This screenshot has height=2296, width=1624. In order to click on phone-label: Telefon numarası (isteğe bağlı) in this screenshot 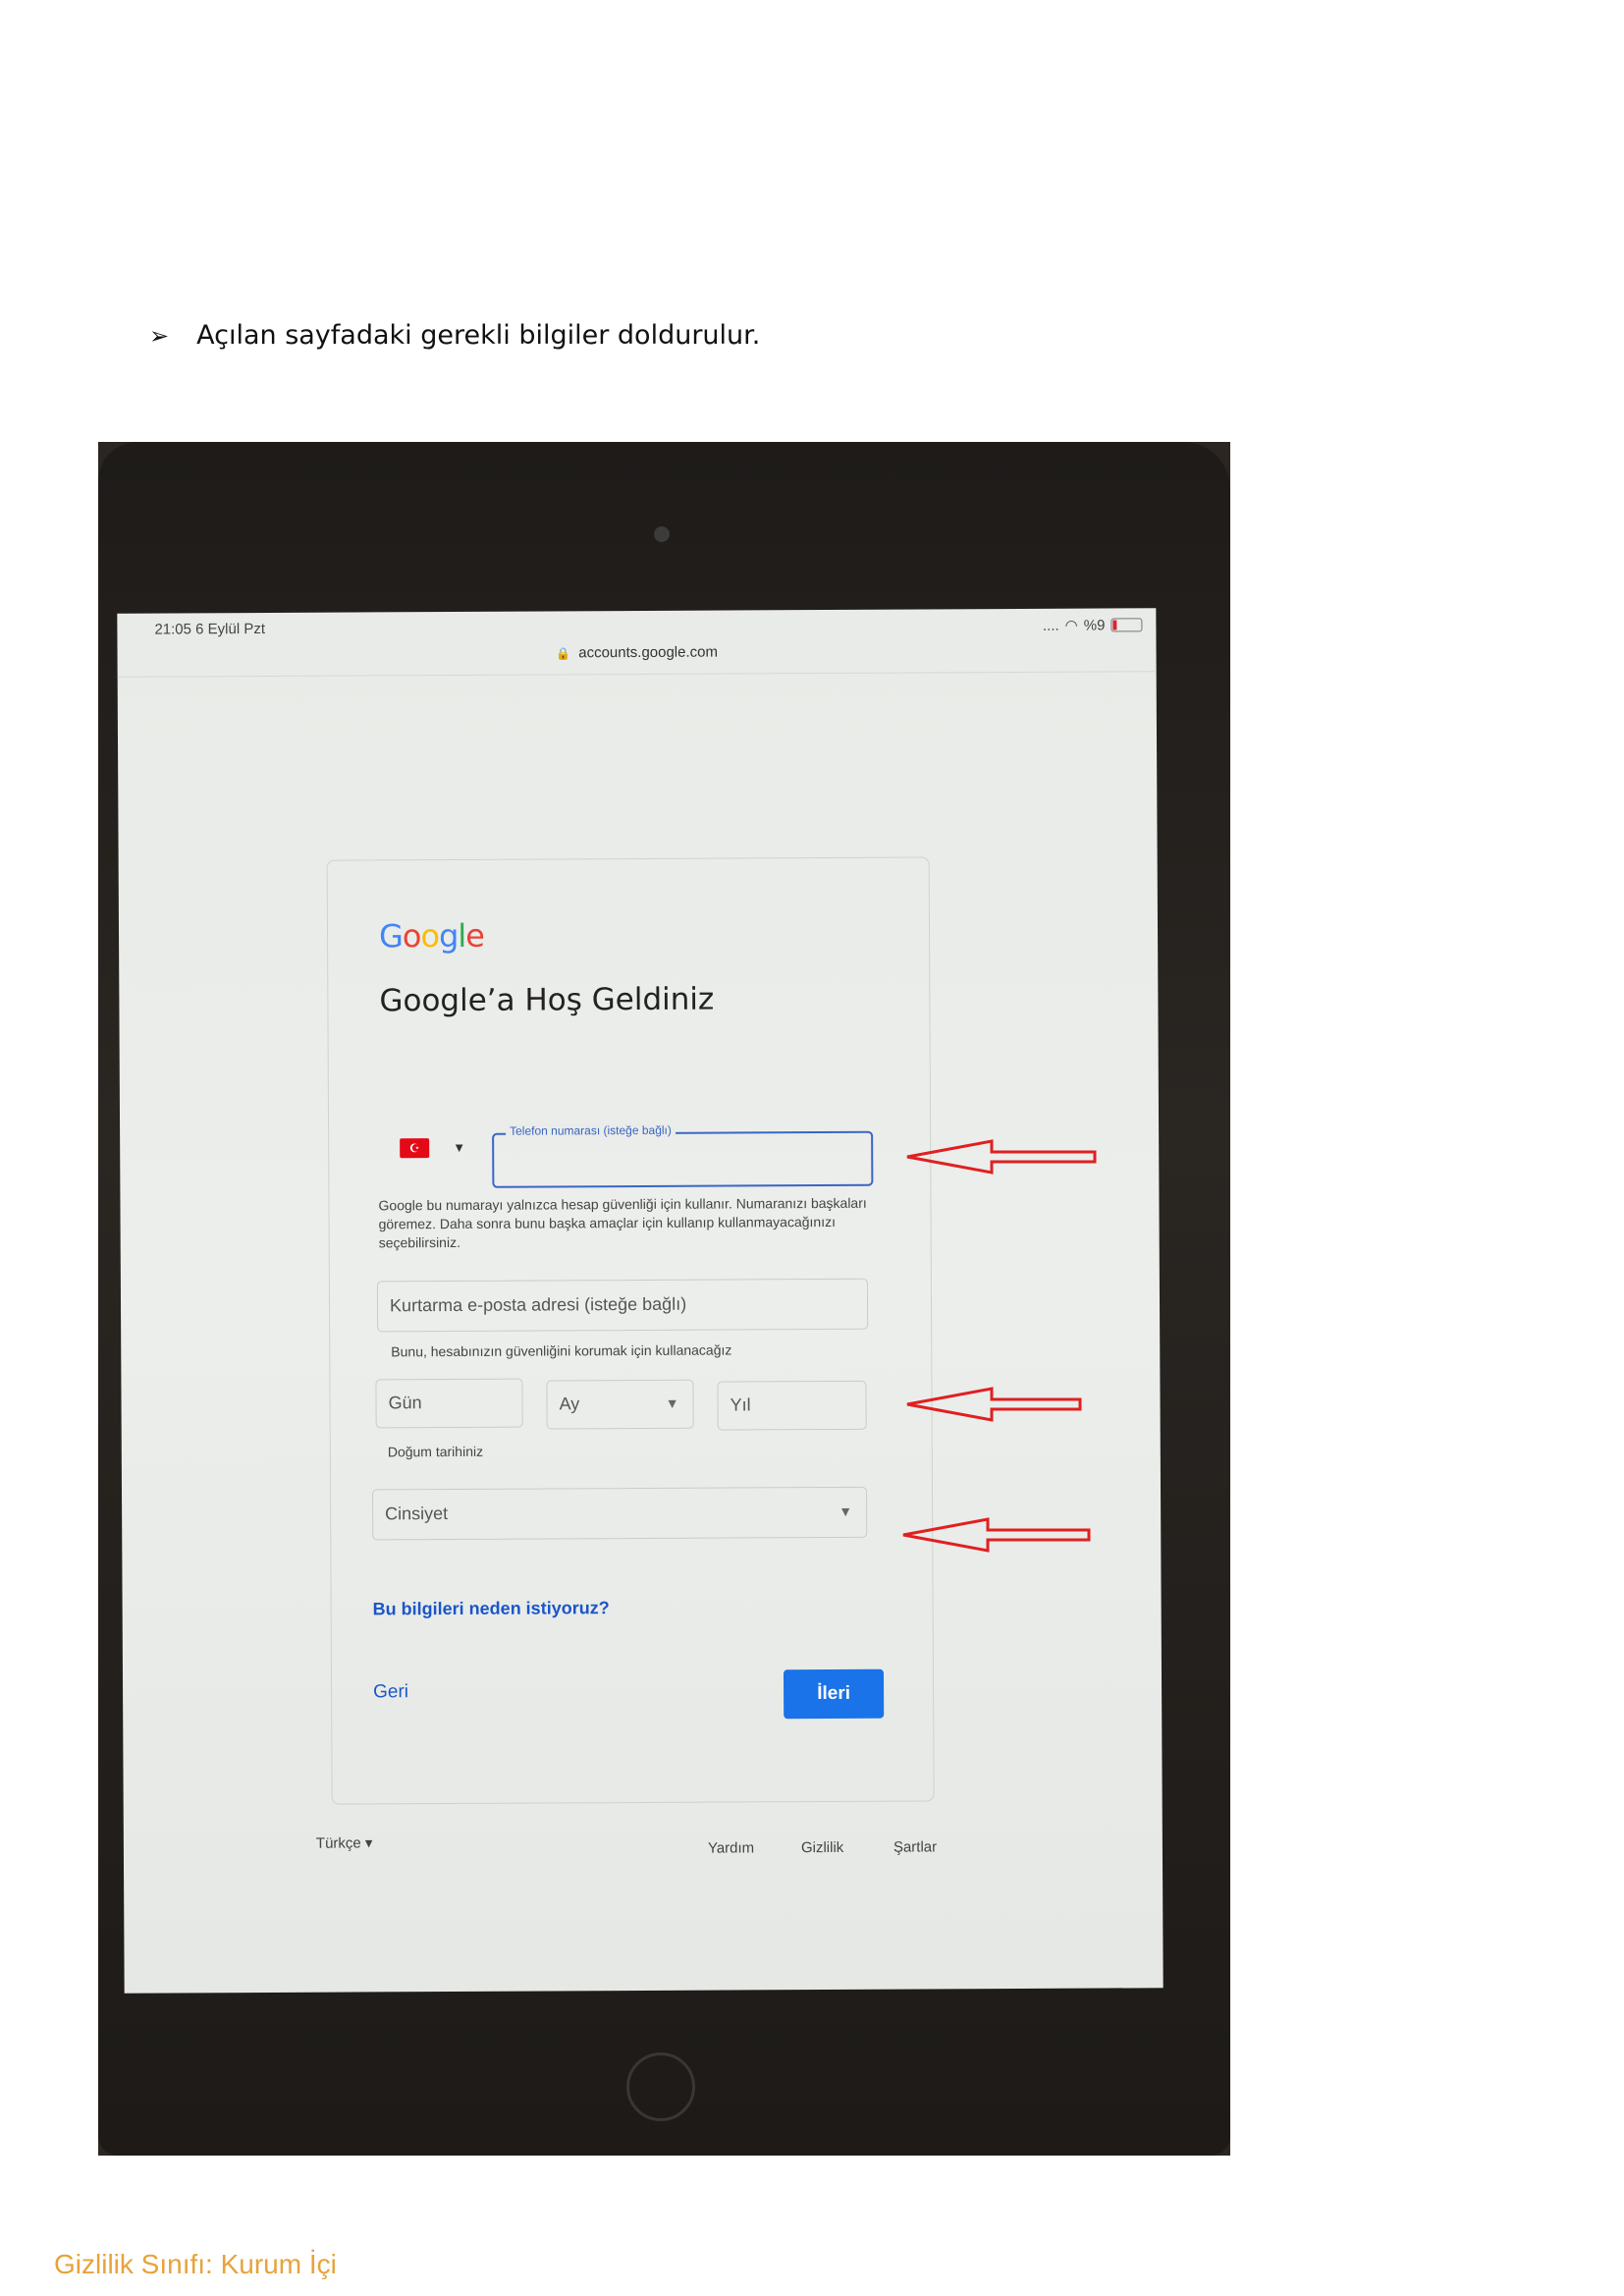, I will do `click(591, 1130)`.